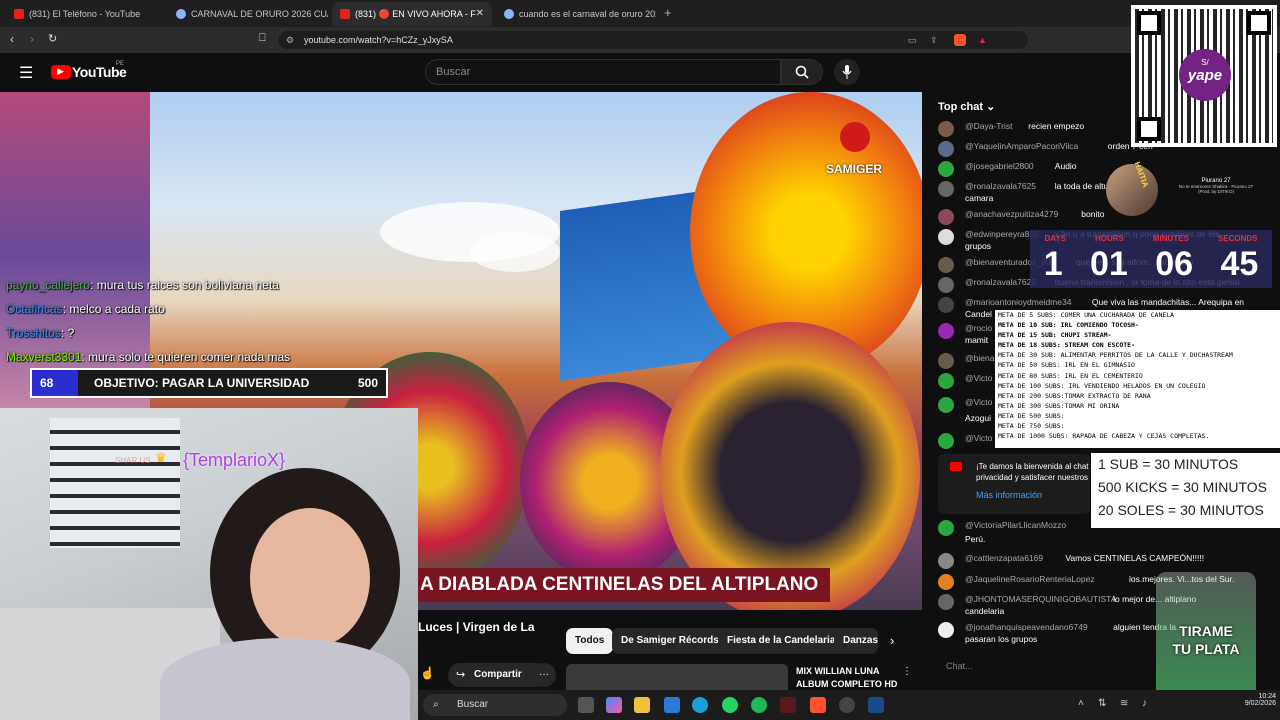 The height and width of the screenshot is (720, 1280). I want to click on sub-goal-line: META DE 300 SUBS:TOMAR MI ORINA, so click(1059, 405).